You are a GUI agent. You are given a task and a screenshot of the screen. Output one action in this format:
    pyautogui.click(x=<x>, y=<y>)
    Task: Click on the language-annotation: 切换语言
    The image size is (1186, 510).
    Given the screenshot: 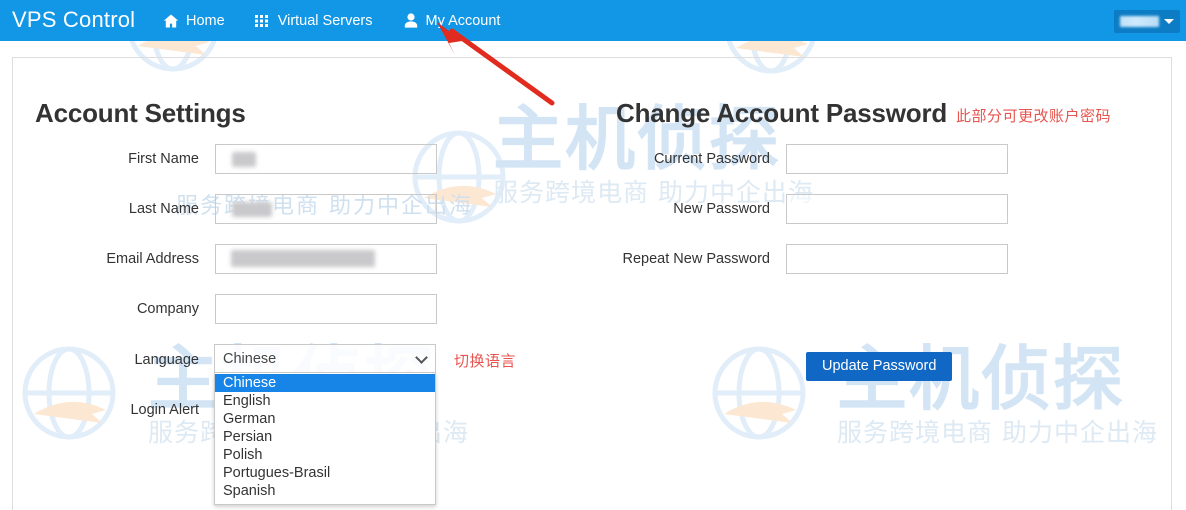 What is the action you would take?
    pyautogui.click(x=485, y=361)
    